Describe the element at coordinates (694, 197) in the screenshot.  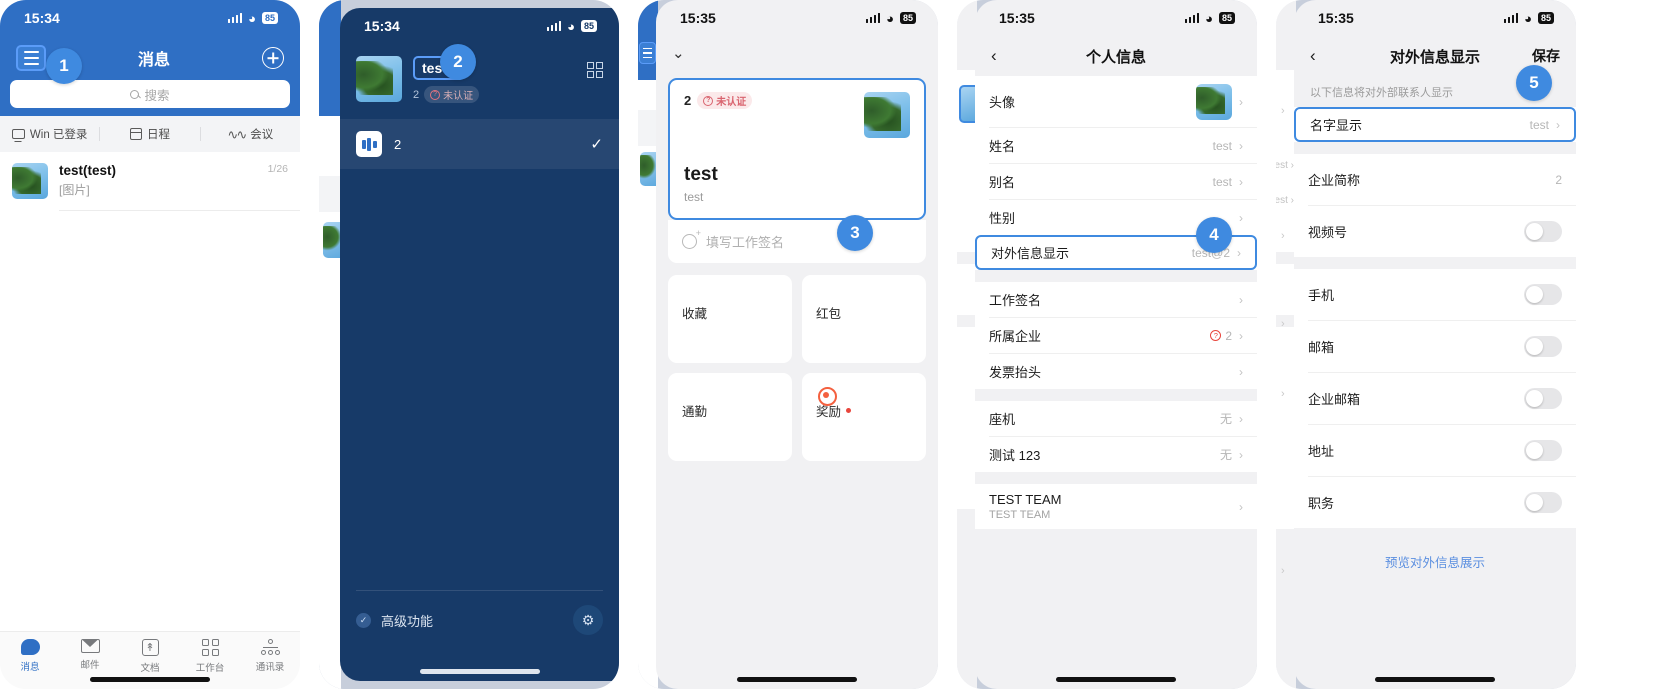
I see `profile-subtitle: test` at that location.